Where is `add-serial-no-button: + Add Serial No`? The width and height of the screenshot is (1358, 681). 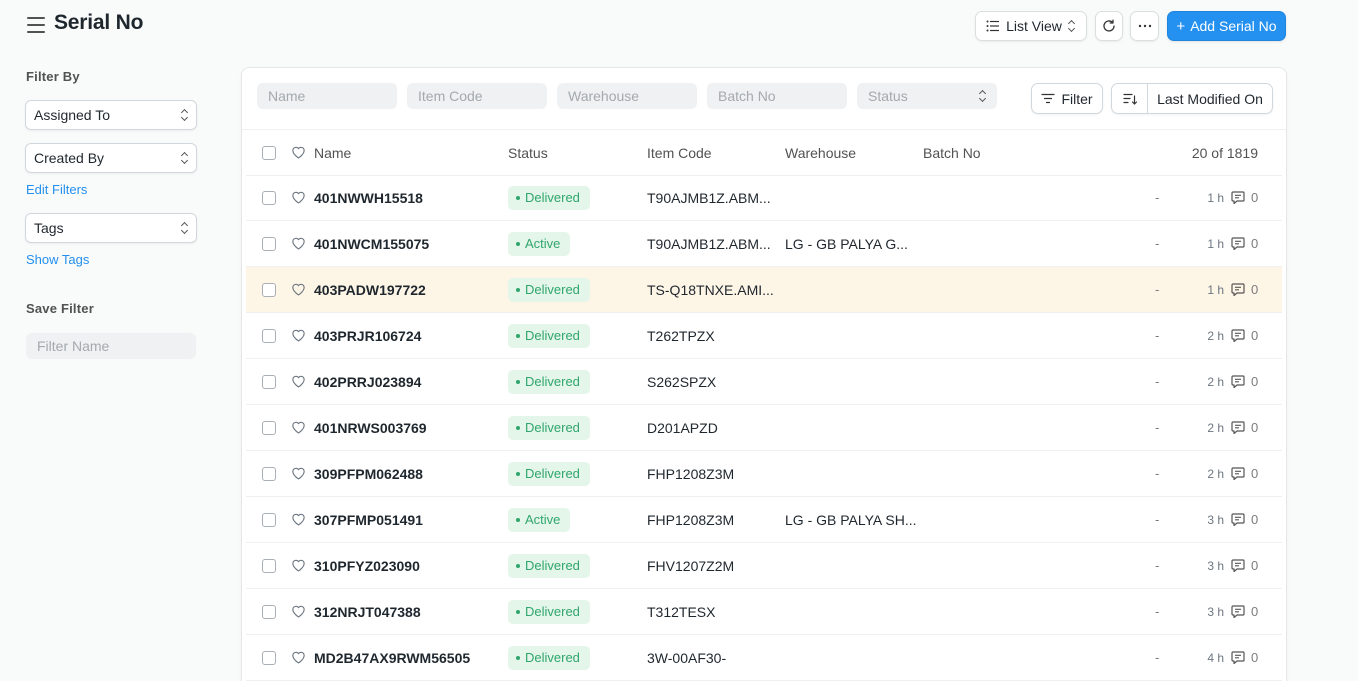 add-serial-no-button: + Add Serial No is located at coordinates (1226, 26).